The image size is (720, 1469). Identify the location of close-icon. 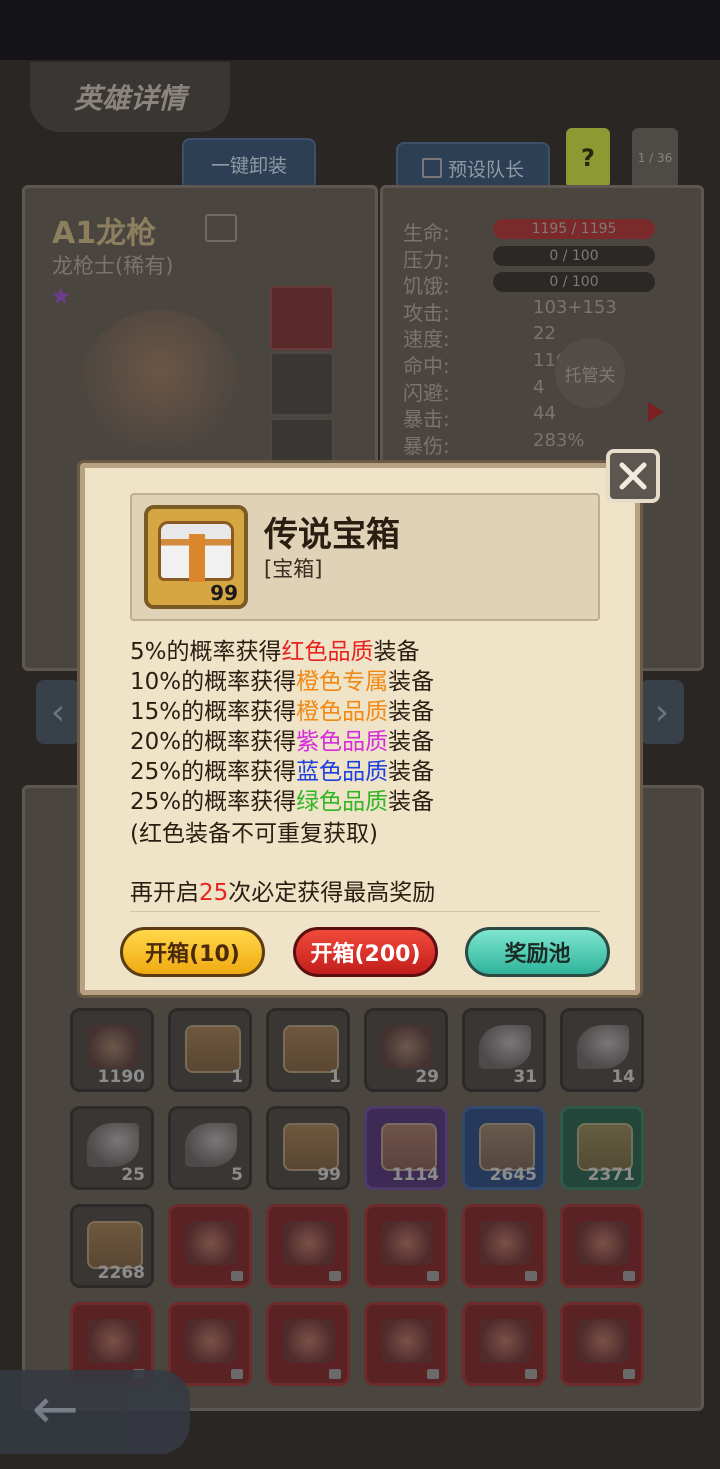
(633, 476).